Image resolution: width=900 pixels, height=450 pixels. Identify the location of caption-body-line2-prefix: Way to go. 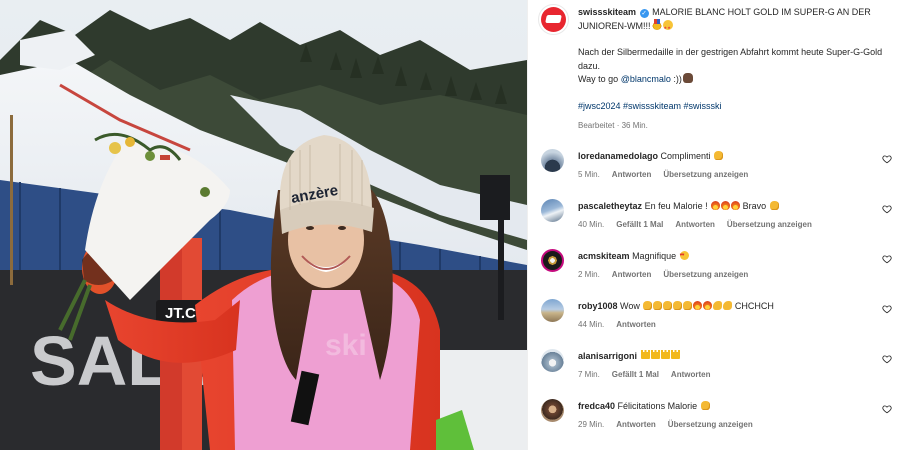
(599, 79).